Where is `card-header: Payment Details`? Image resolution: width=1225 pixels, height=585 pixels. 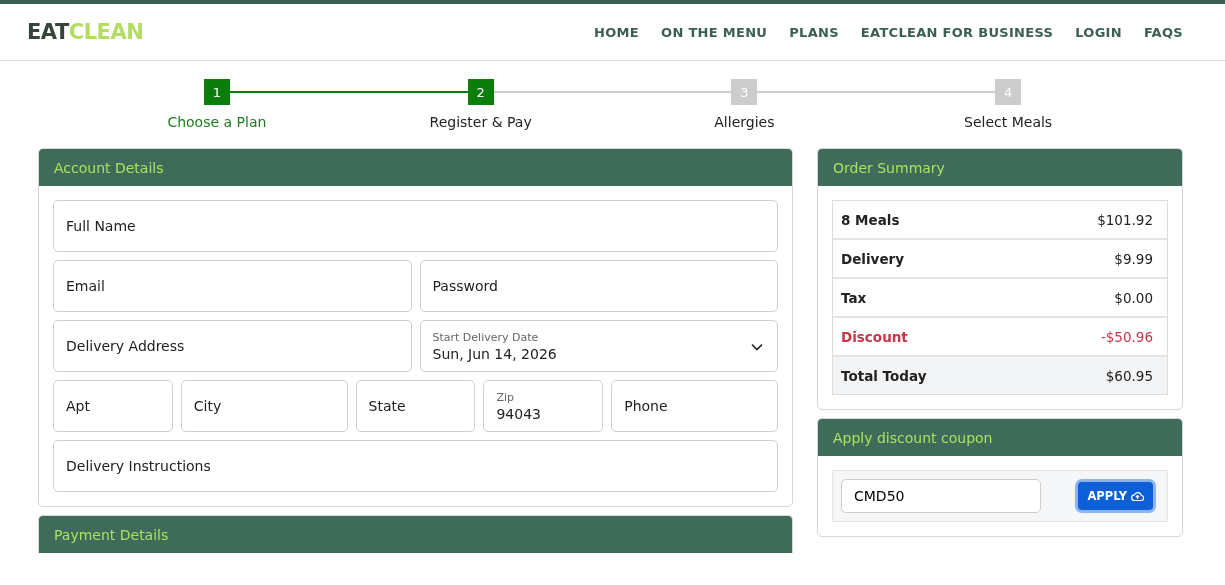 card-header: Payment Details is located at coordinates (415, 534).